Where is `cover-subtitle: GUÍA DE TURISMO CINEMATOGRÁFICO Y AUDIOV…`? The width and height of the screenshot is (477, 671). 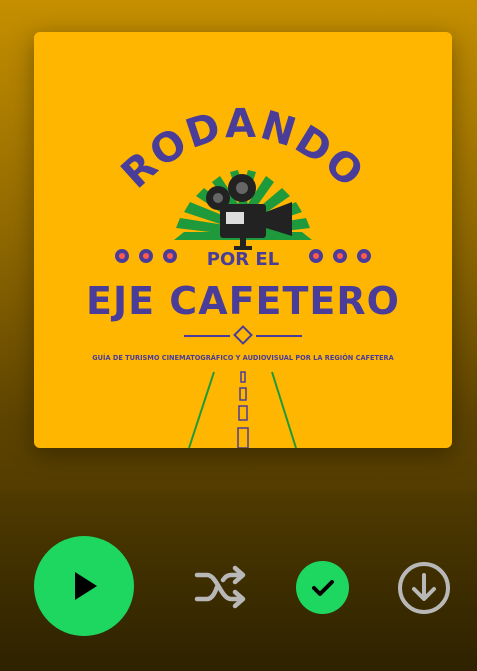 cover-subtitle: GUÍA DE TURISMO CINEMATOGRÁFICO Y AUDIOV… is located at coordinates (243, 357).